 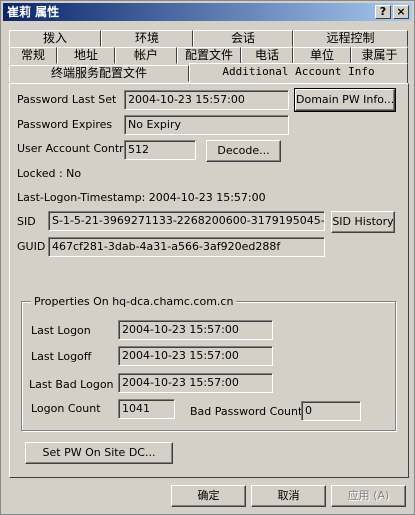 What do you see at coordinates (86, 55) in the screenshot?
I see `tab-address: 地址` at bounding box center [86, 55].